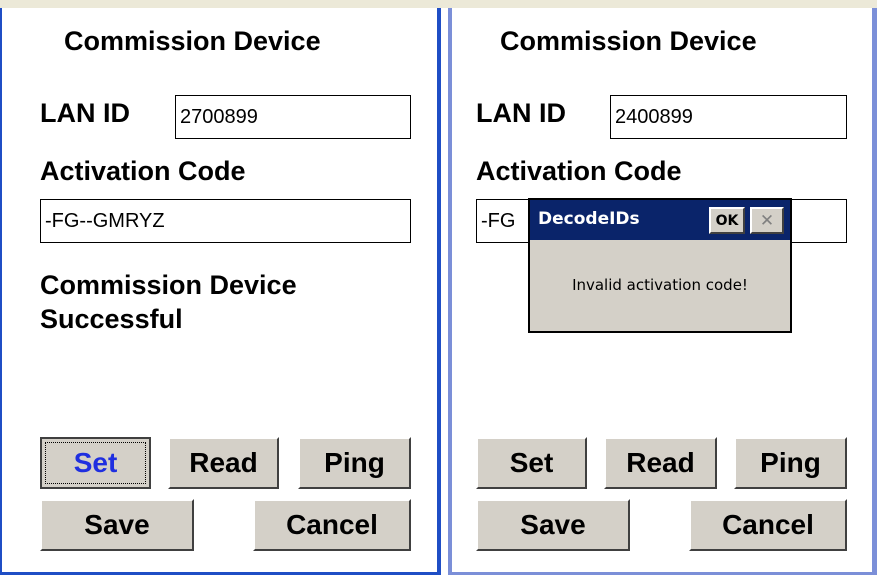  I want to click on dialog-ok-button: OK, so click(727, 220).